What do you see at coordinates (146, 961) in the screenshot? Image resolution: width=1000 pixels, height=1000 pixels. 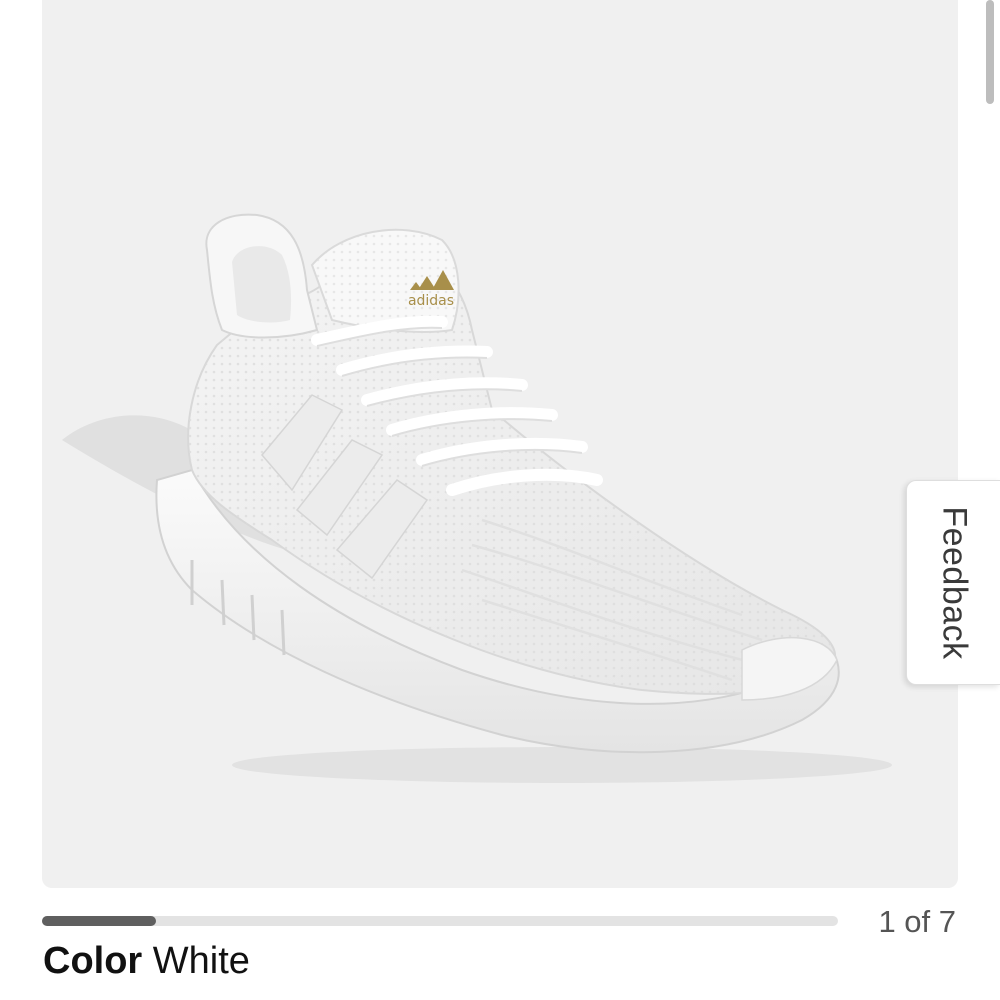 I see `color-selector: Color White` at bounding box center [146, 961].